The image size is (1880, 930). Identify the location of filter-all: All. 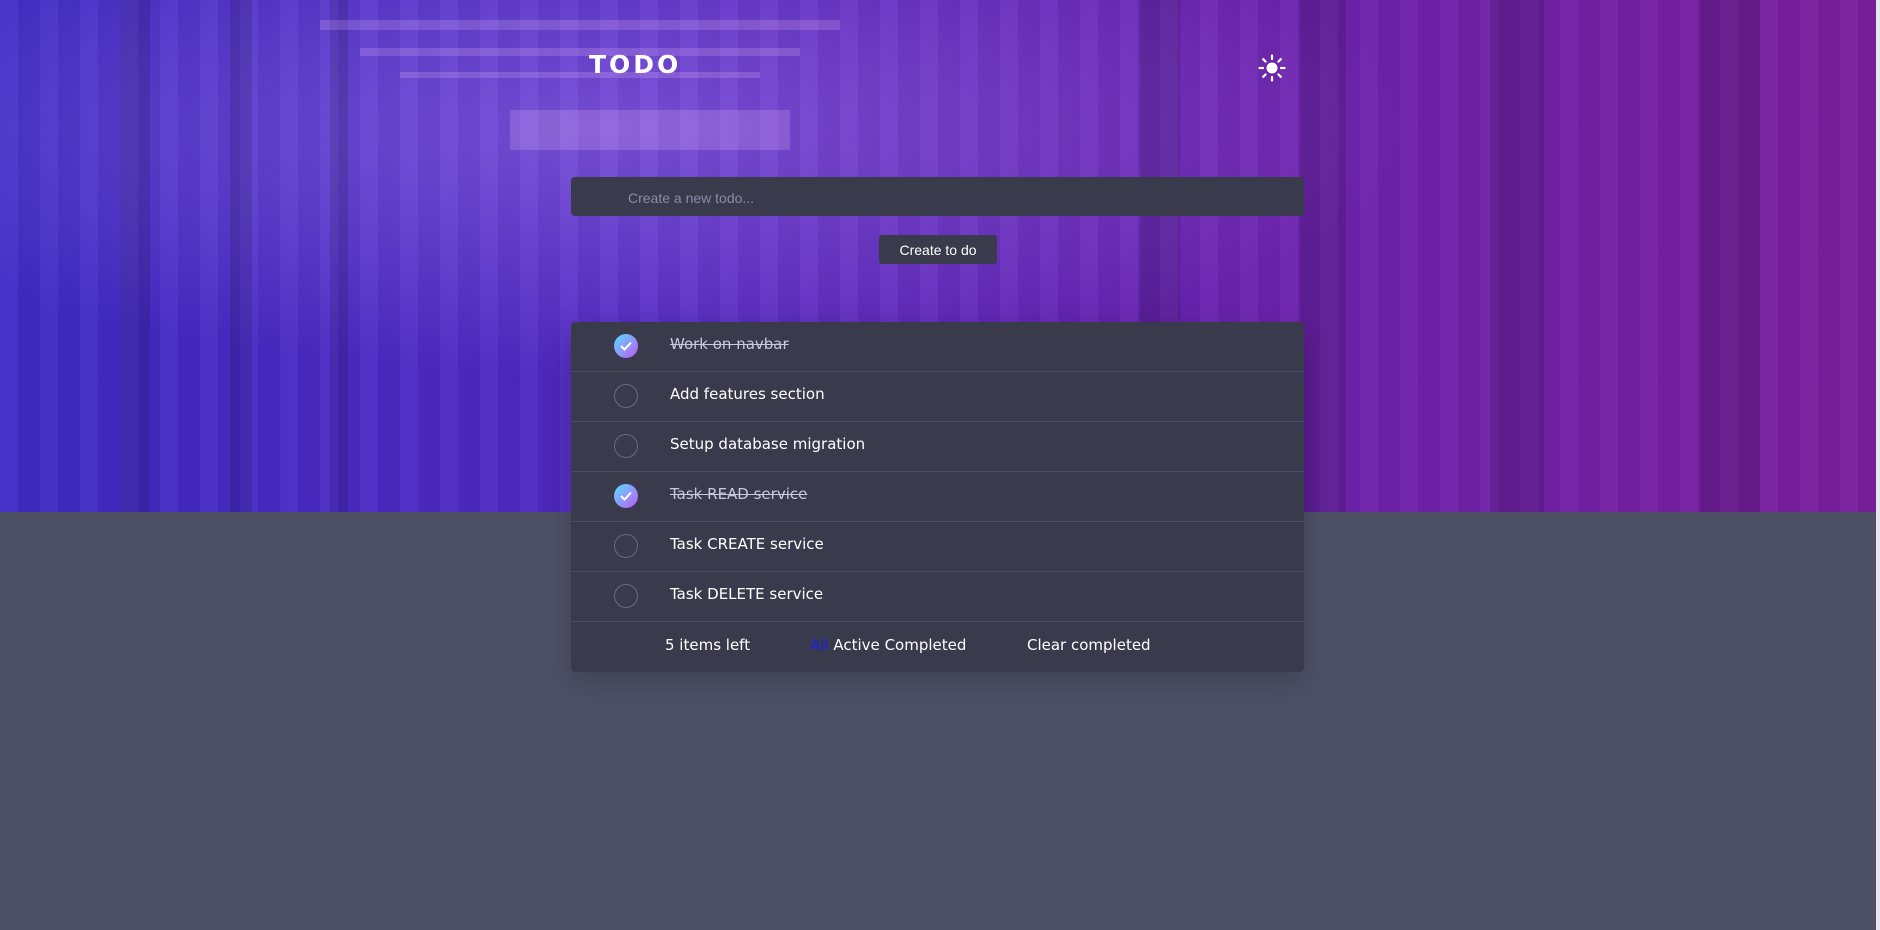
(819, 645).